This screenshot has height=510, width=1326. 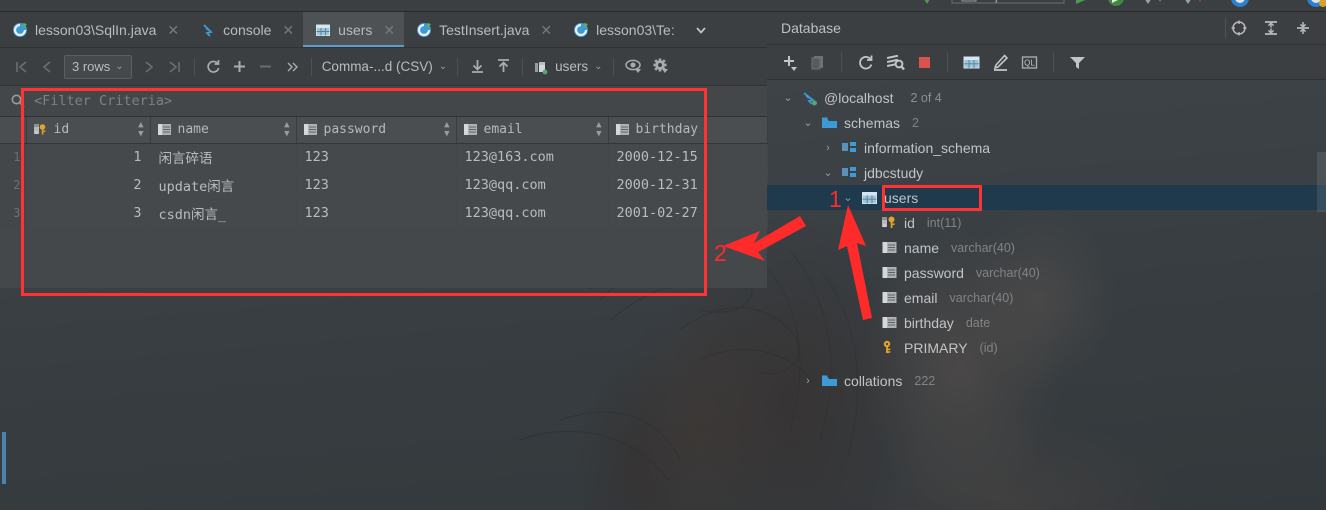 I want to click on tree-item-column-email: email varchar(40), so click(x=1046, y=297).